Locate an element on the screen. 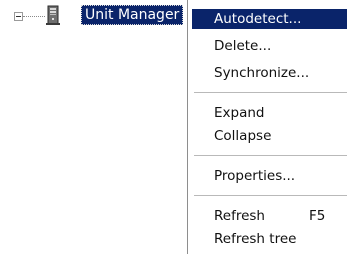 This screenshot has width=347, height=254. menu-item-collapse: Collapse is located at coordinates (269, 136).